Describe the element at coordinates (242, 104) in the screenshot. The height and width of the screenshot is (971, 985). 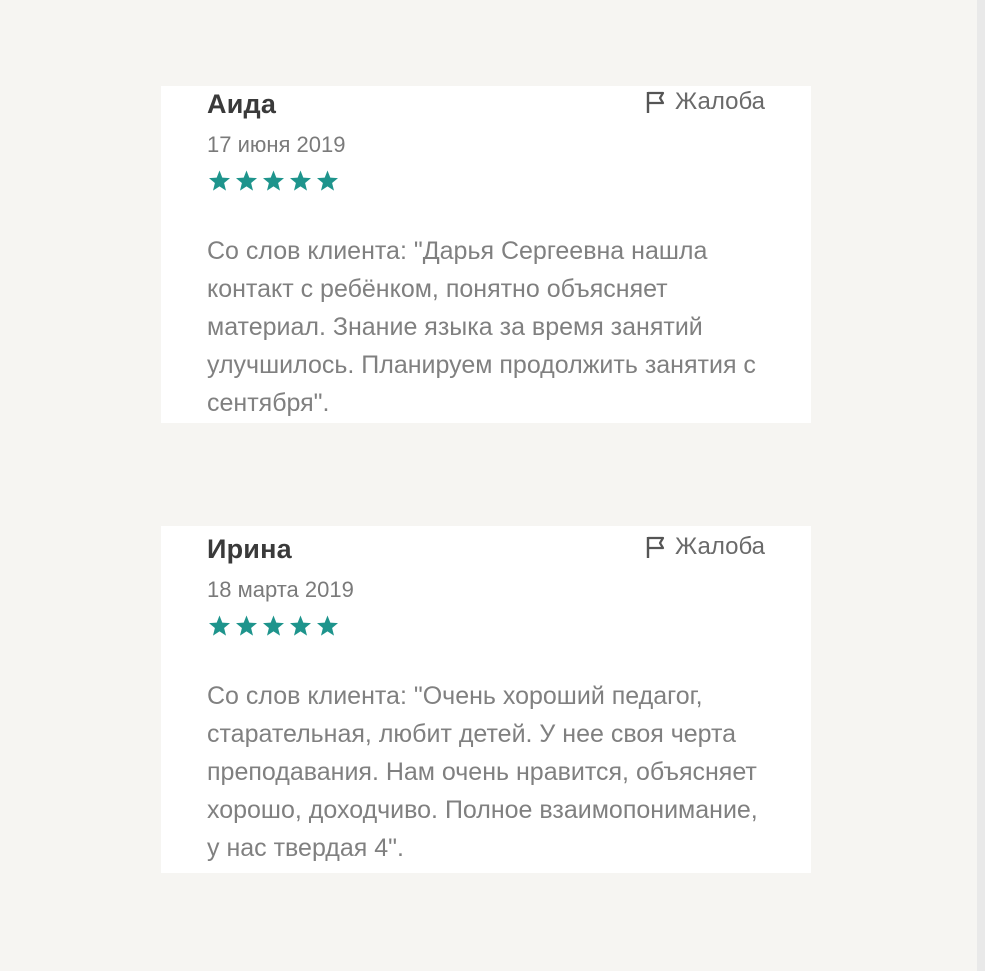
I see `review-author: Аида` at that location.